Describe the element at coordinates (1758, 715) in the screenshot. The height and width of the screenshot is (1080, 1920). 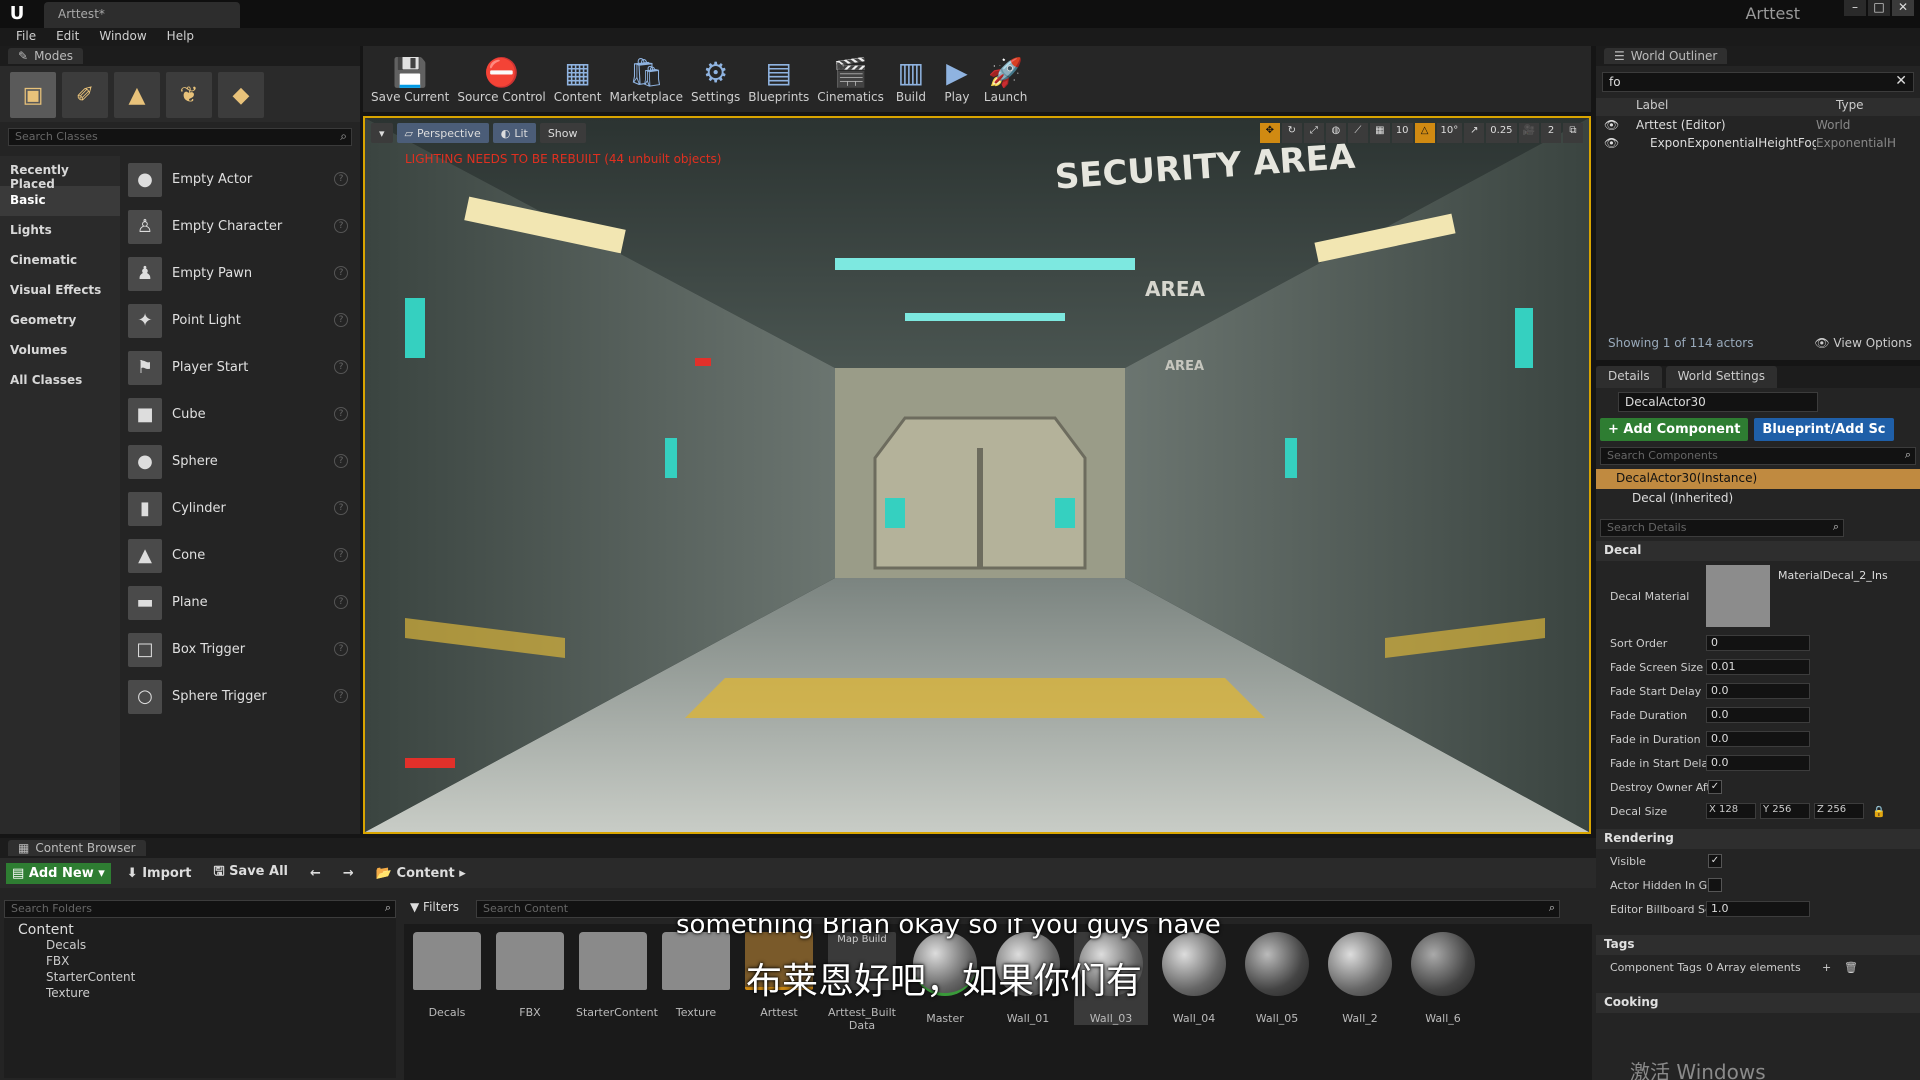
I see `fade-duration-input: 0.0` at that location.